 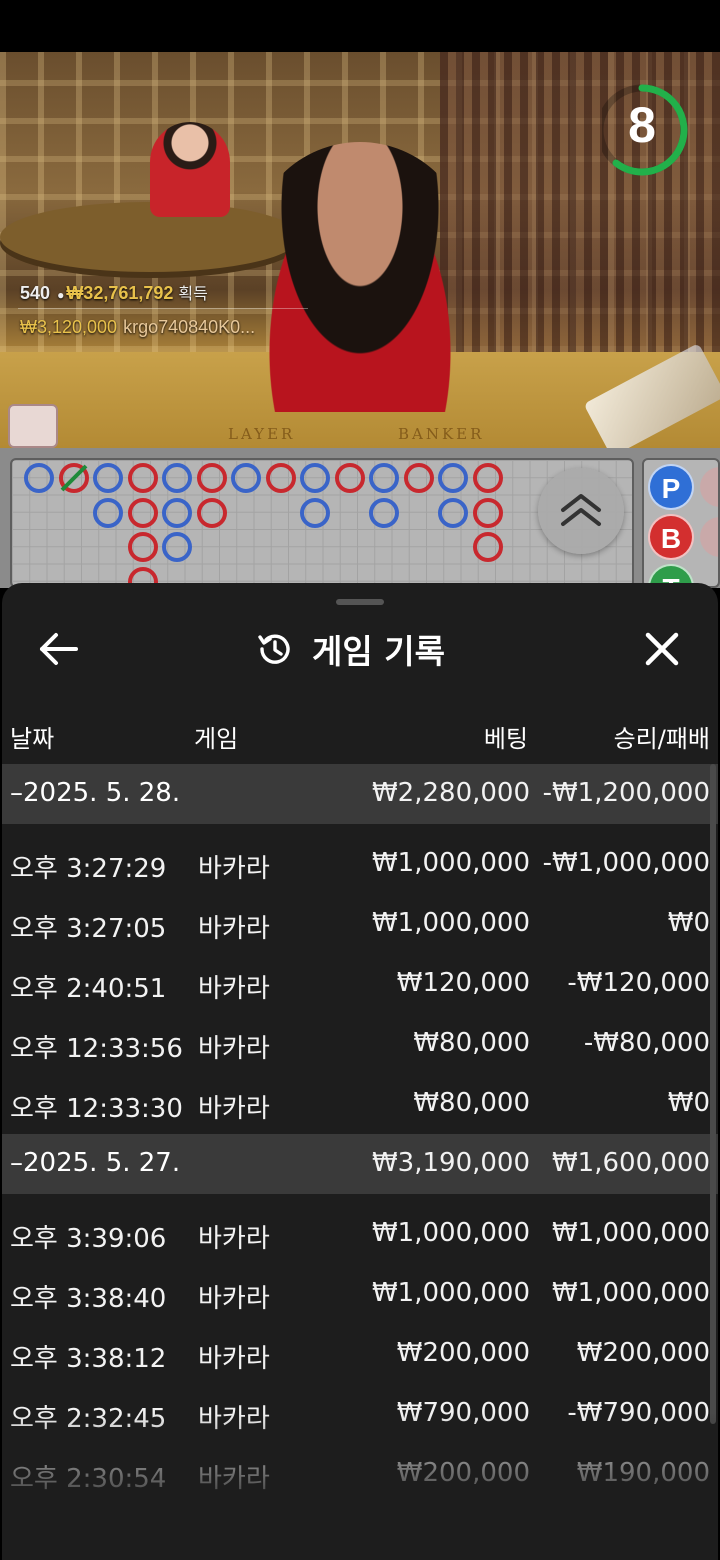 I want to click on row-time: 오후 3:38:12, so click(x=88, y=1359).